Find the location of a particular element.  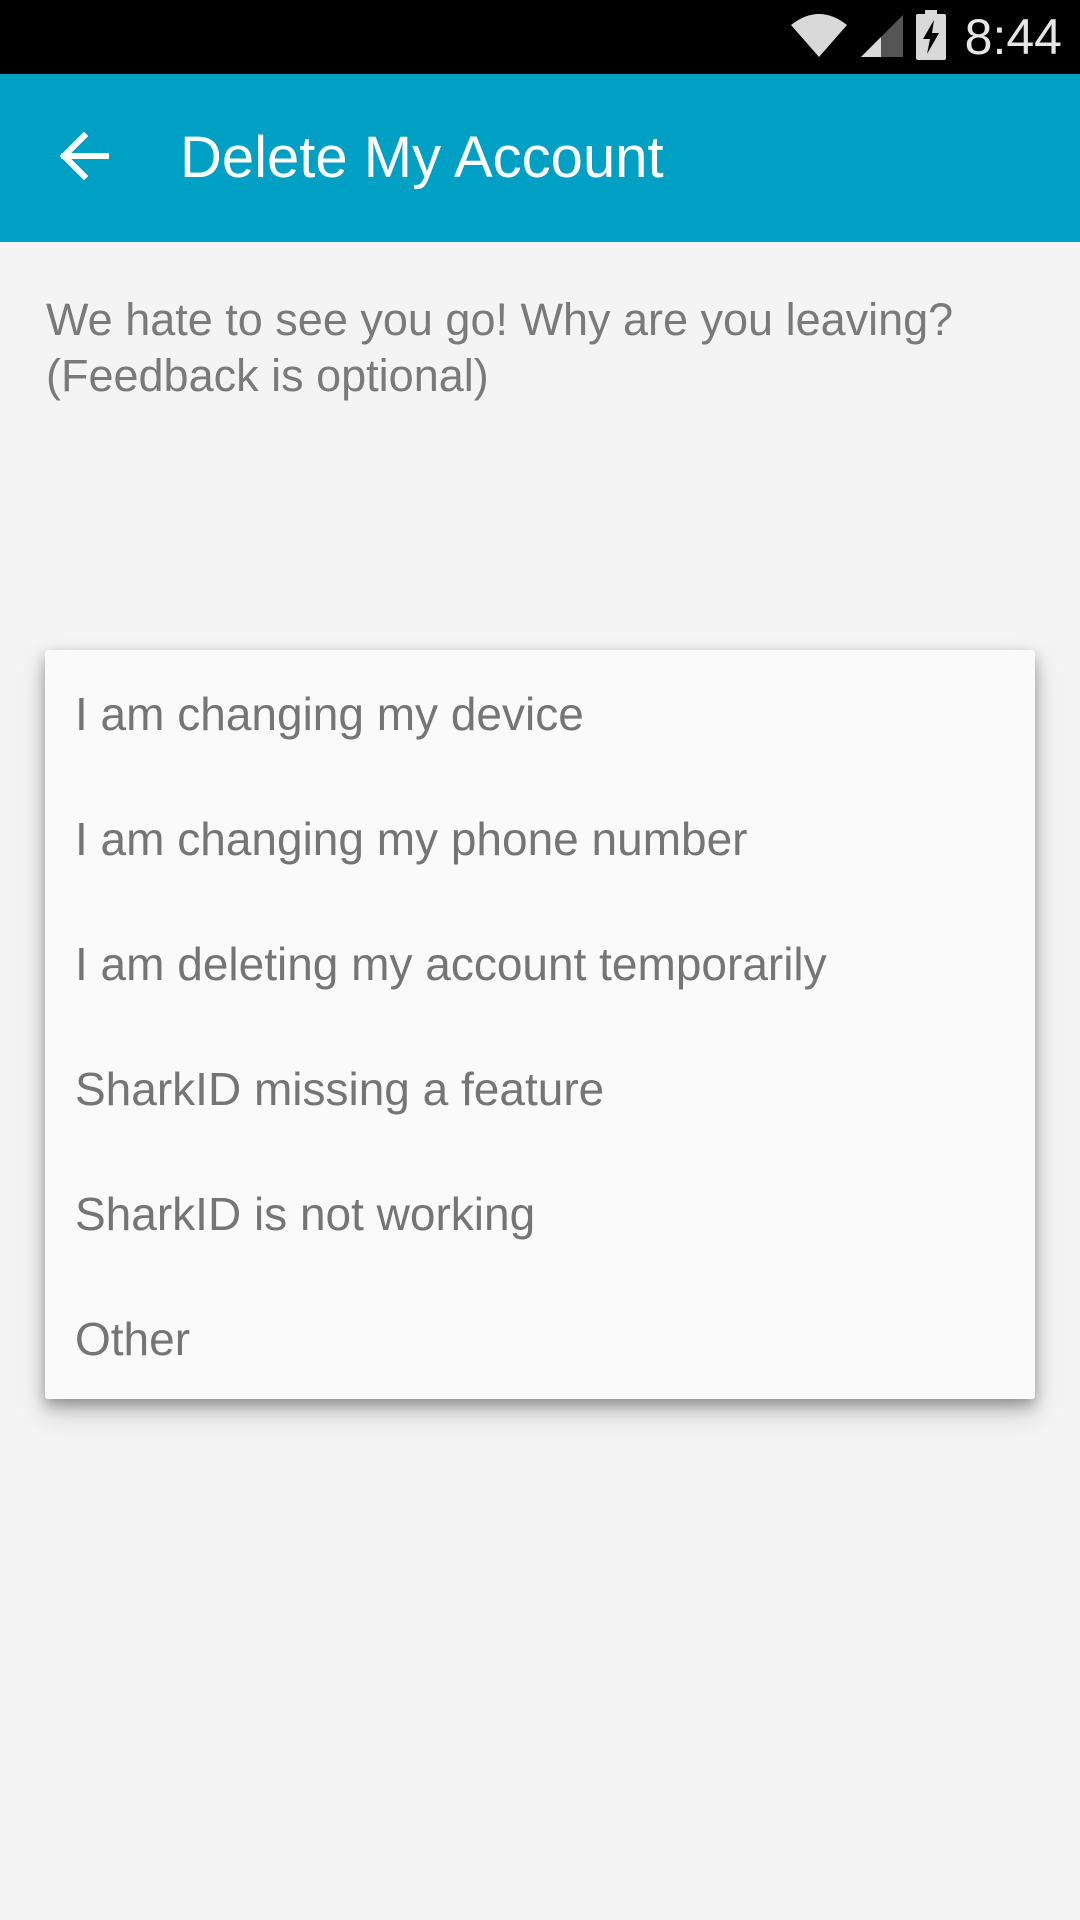

prompt-line-2: (Feedback is optional) is located at coordinates (267, 375).